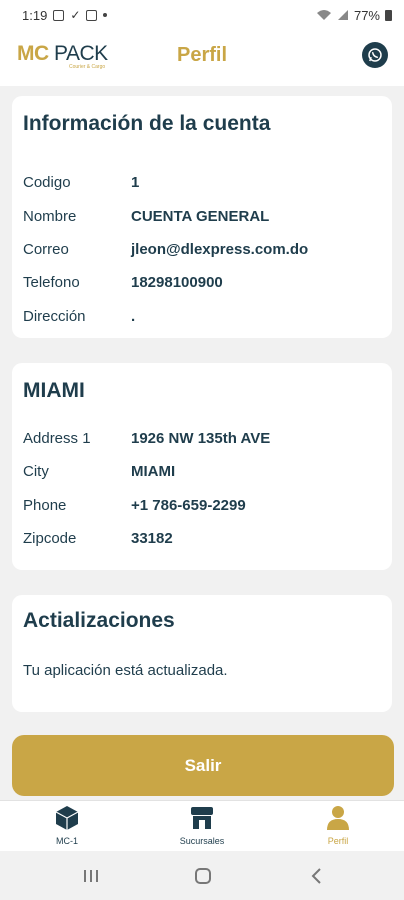 The height and width of the screenshot is (900, 404). Describe the element at coordinates (50, 216) in the screenshot. I see `info-label: Nombre` at that location.